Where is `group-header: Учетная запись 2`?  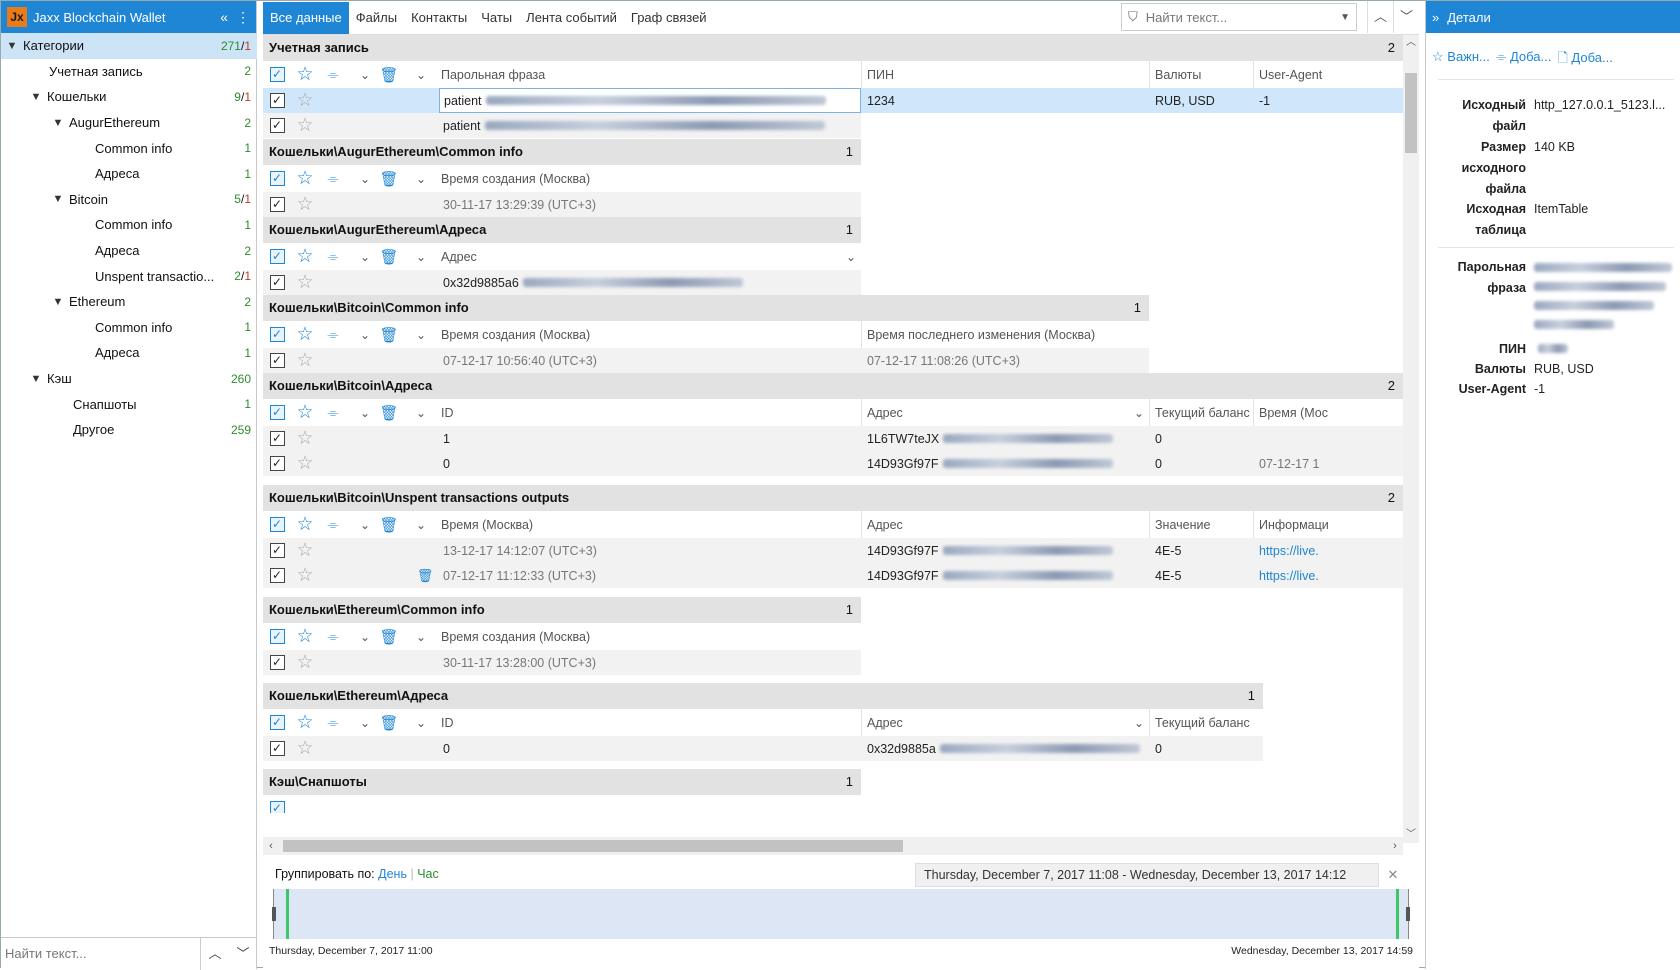
group-header: Учетная запись 2 is located at coordinates (833, 48).